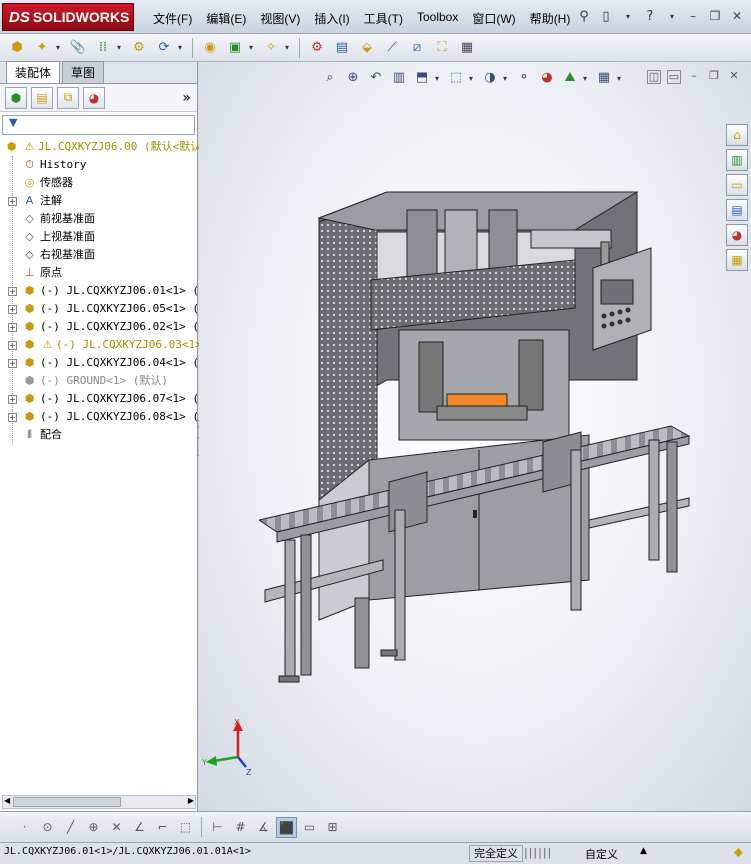 The image size is (751, 864). What do you see at coordinates (164, 48) in the screenshot?
I see `move-component-icon: ⟳` at bounding box center [164, 48].